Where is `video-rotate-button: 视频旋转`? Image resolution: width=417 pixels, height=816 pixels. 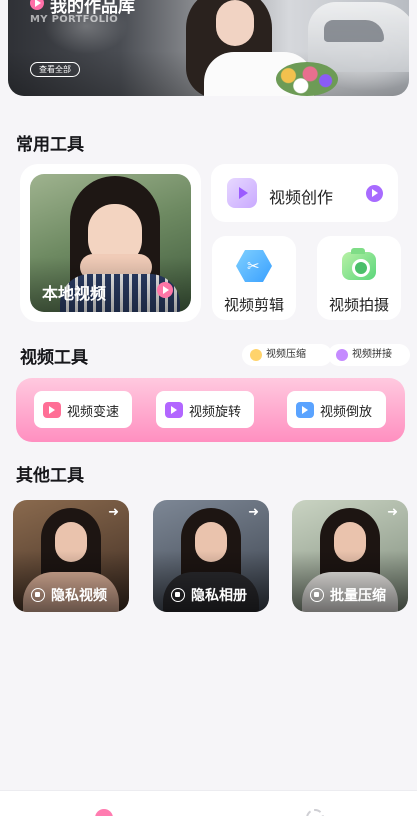 video-rotate-button: 视频旋转 is located at coordinates (205, 409).